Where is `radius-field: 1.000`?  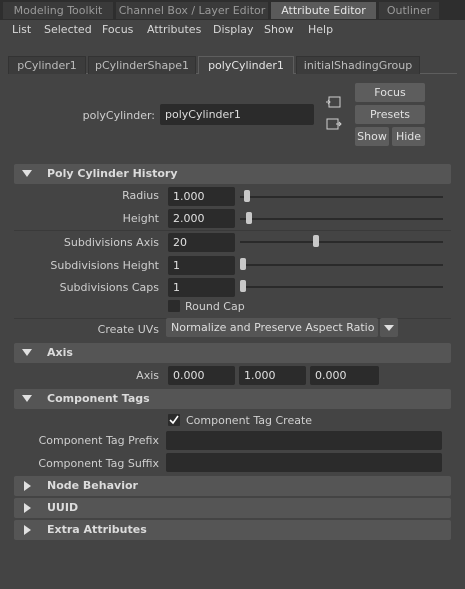
radius-field: 1.000 is located at coordinates (201, 196).